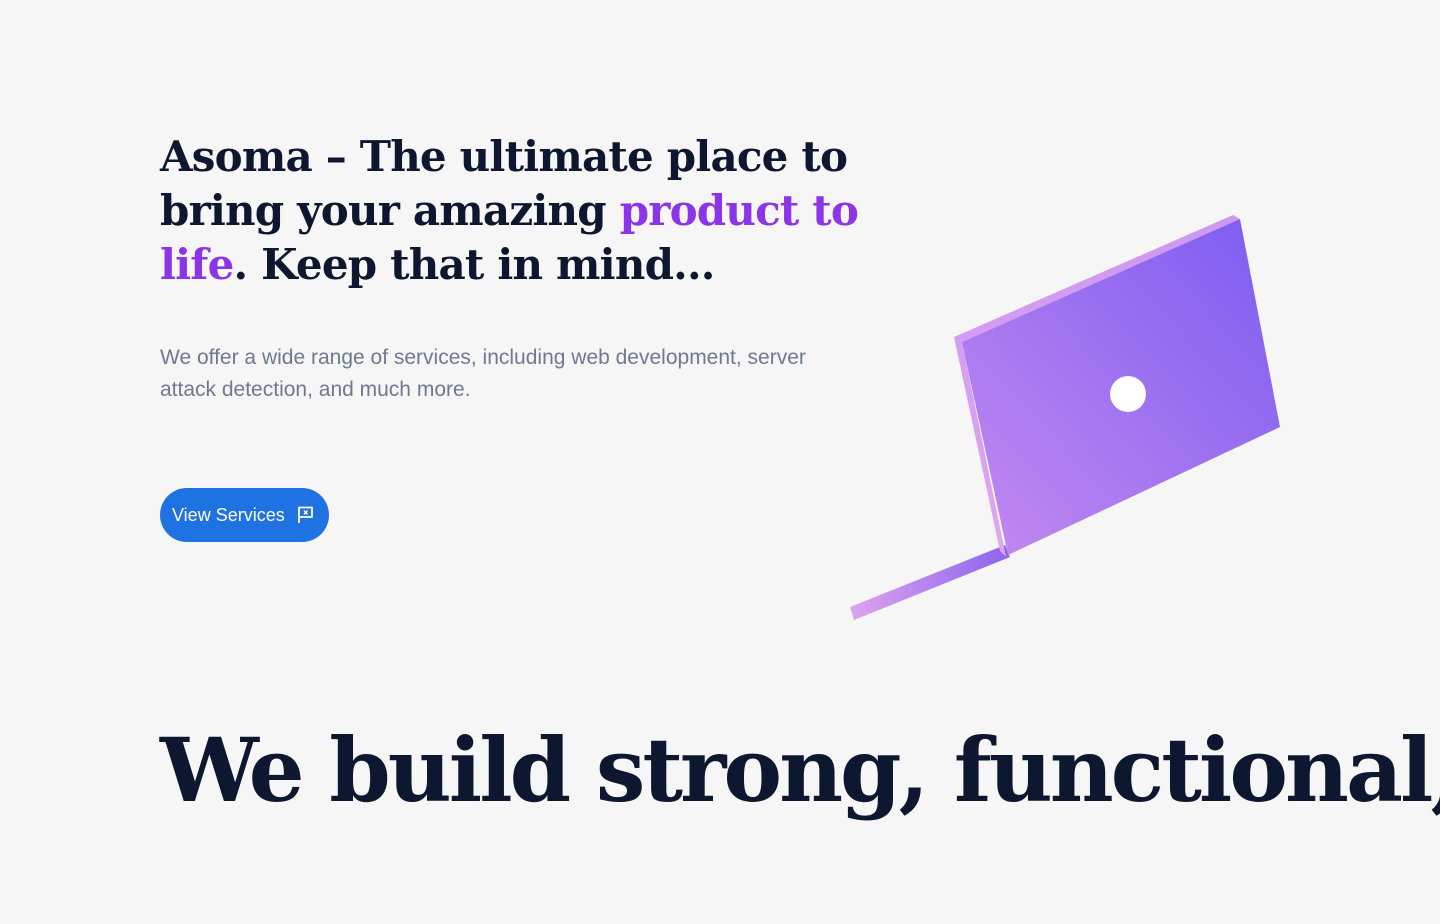 The image size is (1440, 924). Describe the element at coordinates (1070, 420) in the screenshot. I see `laptop-illustration` at that location.